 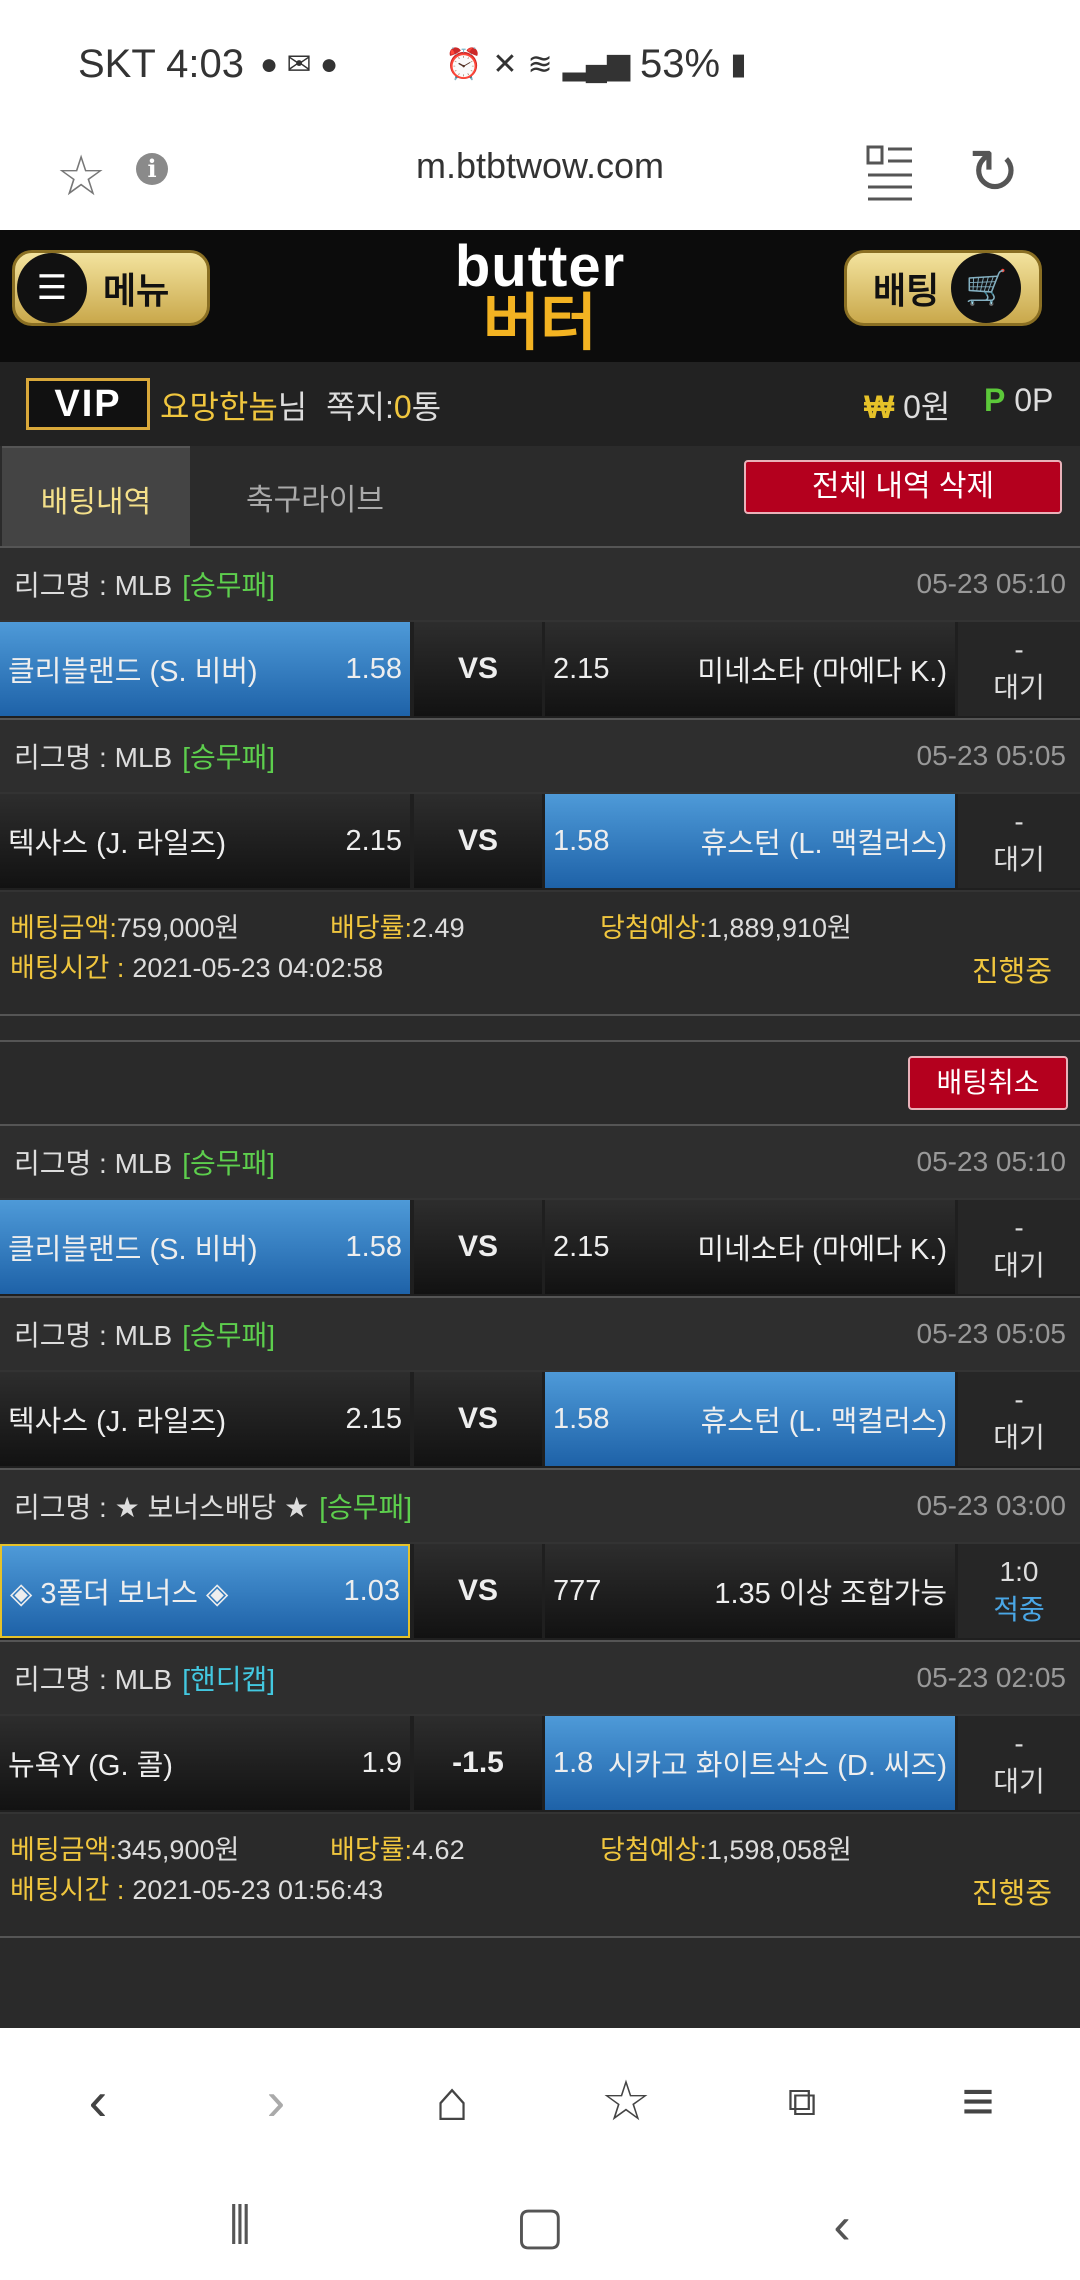 I want to click on league-info: 리그명 : ★ 보너스배당 ★ [승무패], so click(x=213, y=1506).